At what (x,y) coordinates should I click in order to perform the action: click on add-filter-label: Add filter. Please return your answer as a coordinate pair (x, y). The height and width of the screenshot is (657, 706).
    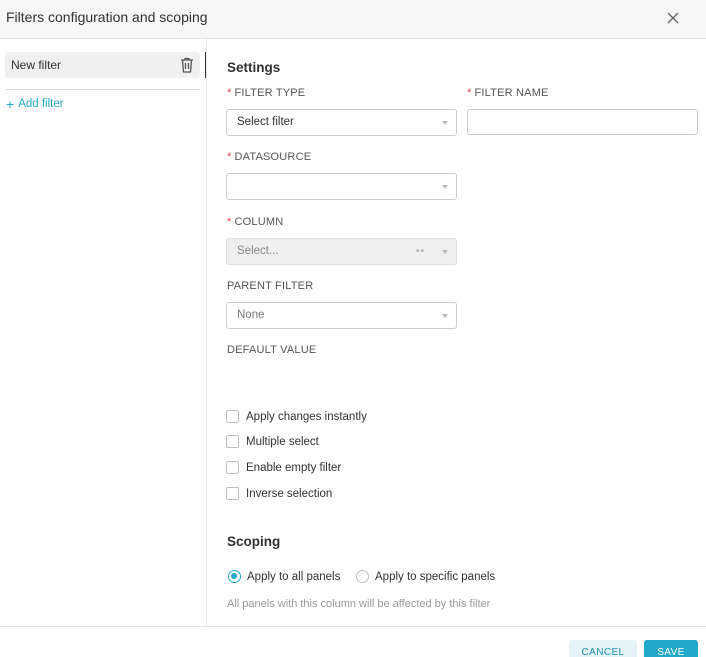
    Looking at the image, I should click on (41, 104).